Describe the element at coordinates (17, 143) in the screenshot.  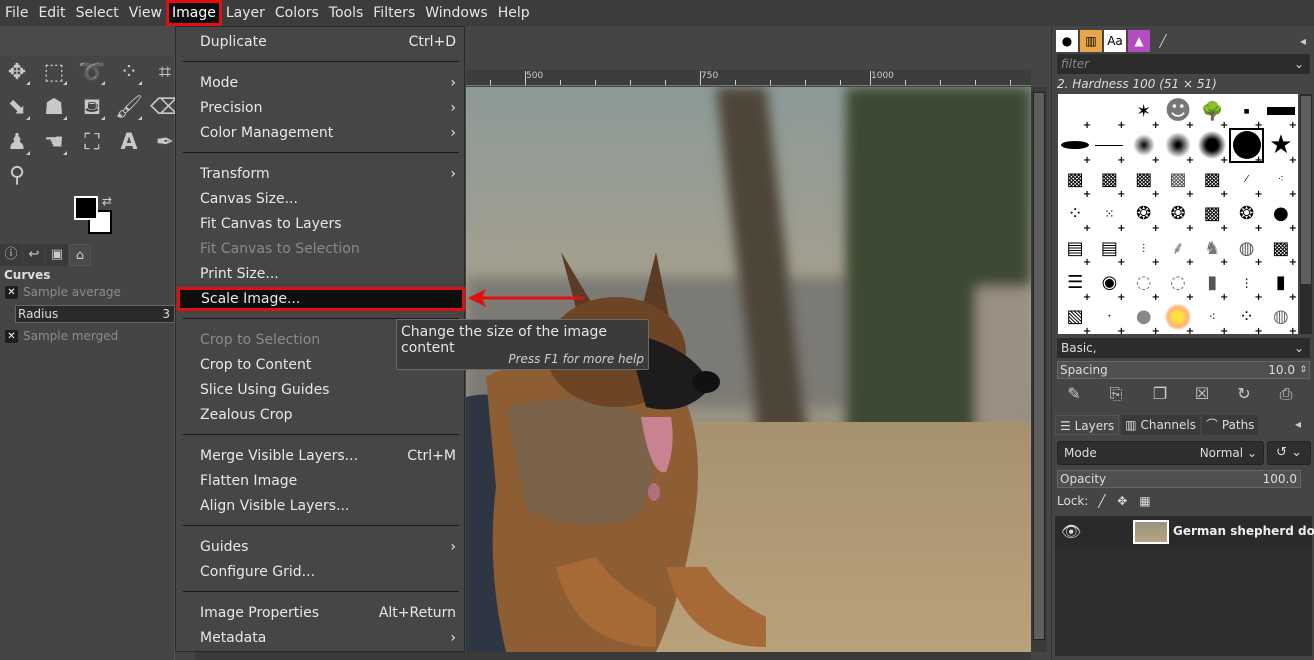
I see `clone-tool-icon: ♟` at that location.